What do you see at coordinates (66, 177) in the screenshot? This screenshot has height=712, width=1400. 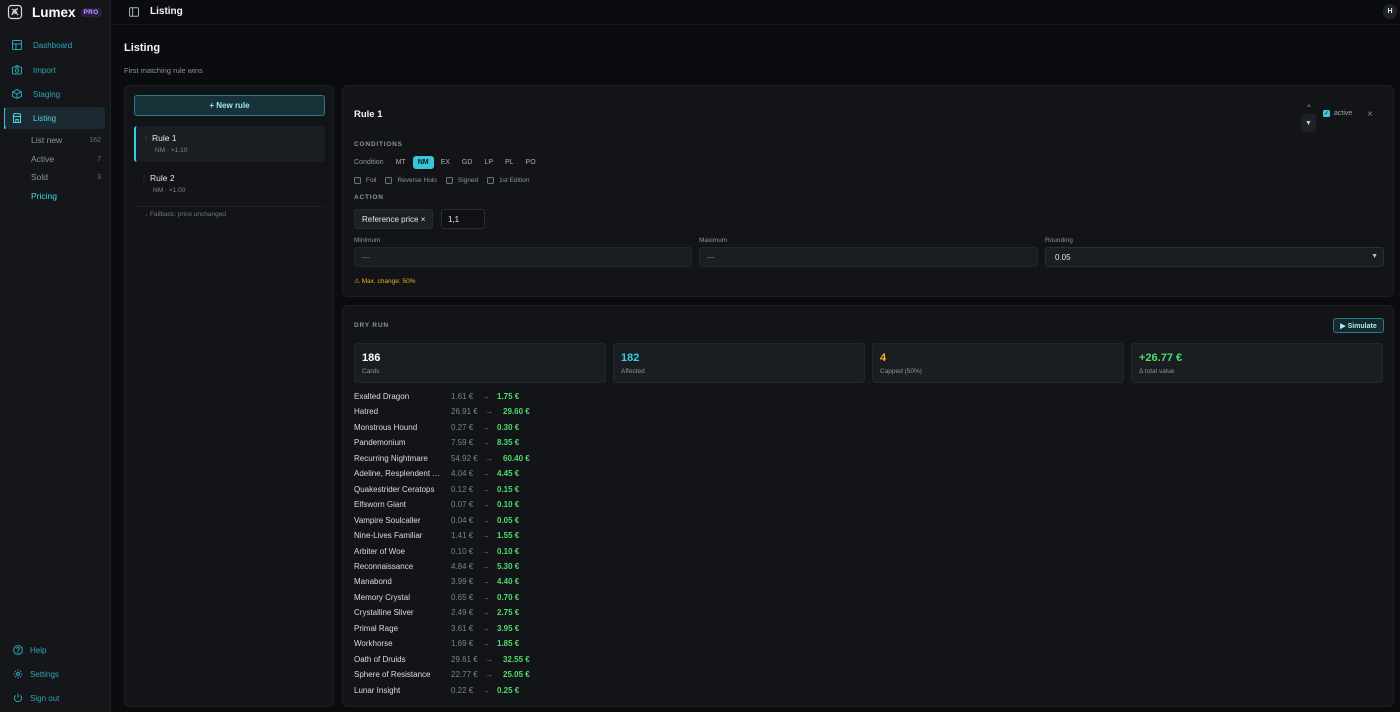 I see `sub-item-sold: Sold 3` at bounding box center [66, 177].